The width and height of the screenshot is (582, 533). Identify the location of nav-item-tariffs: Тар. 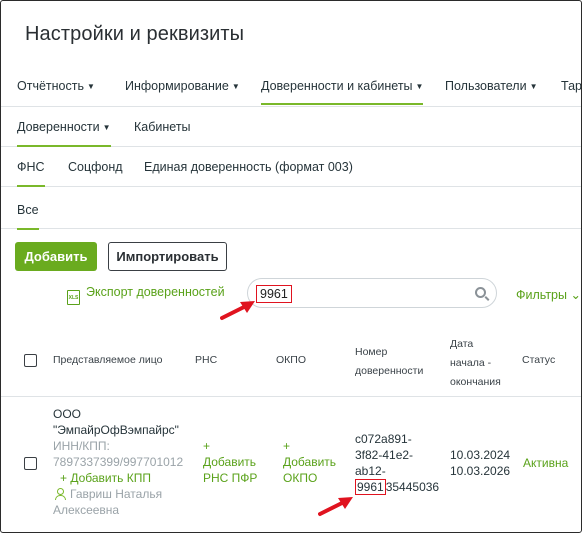
(571, 86).